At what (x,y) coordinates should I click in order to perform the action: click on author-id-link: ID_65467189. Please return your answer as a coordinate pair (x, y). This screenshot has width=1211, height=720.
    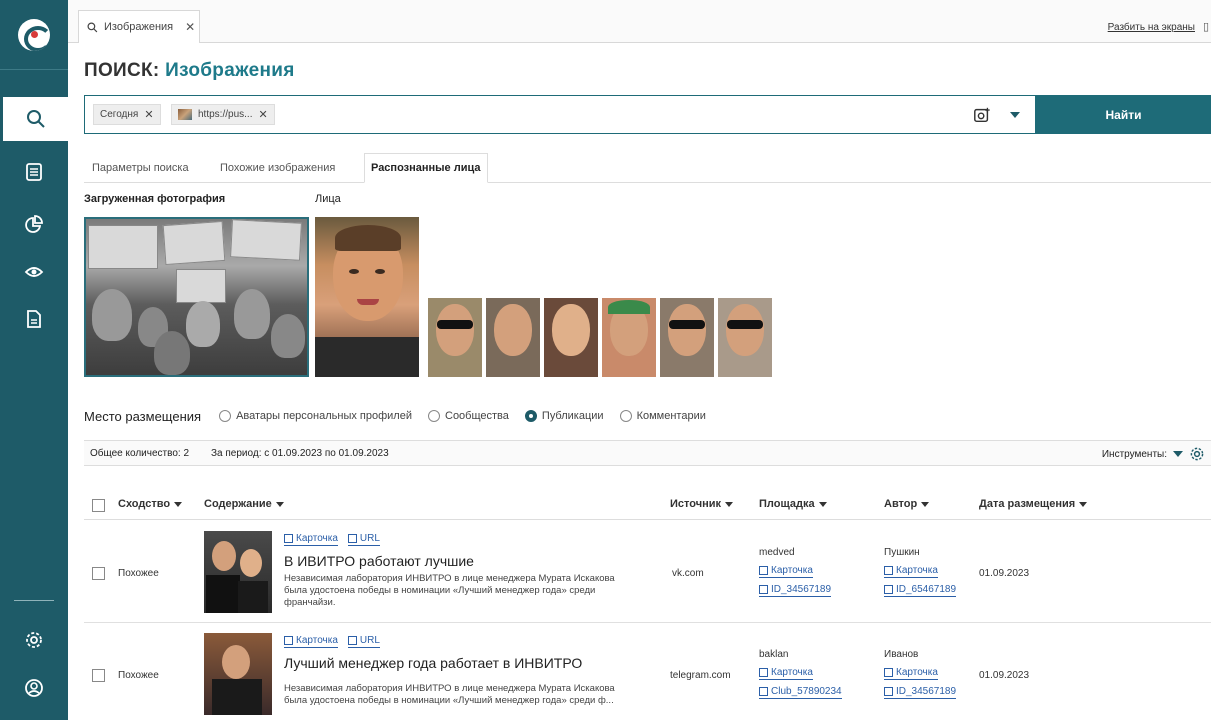
    Looking at the image, I should click on (920, 590).